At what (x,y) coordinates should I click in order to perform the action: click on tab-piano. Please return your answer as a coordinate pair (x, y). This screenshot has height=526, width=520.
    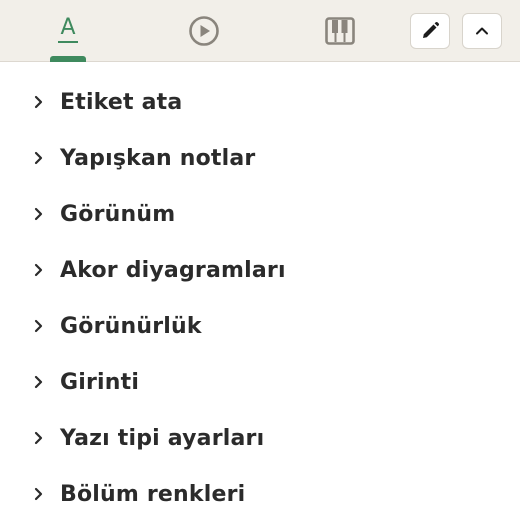
    Looking at the image, I should click on (340, 31).